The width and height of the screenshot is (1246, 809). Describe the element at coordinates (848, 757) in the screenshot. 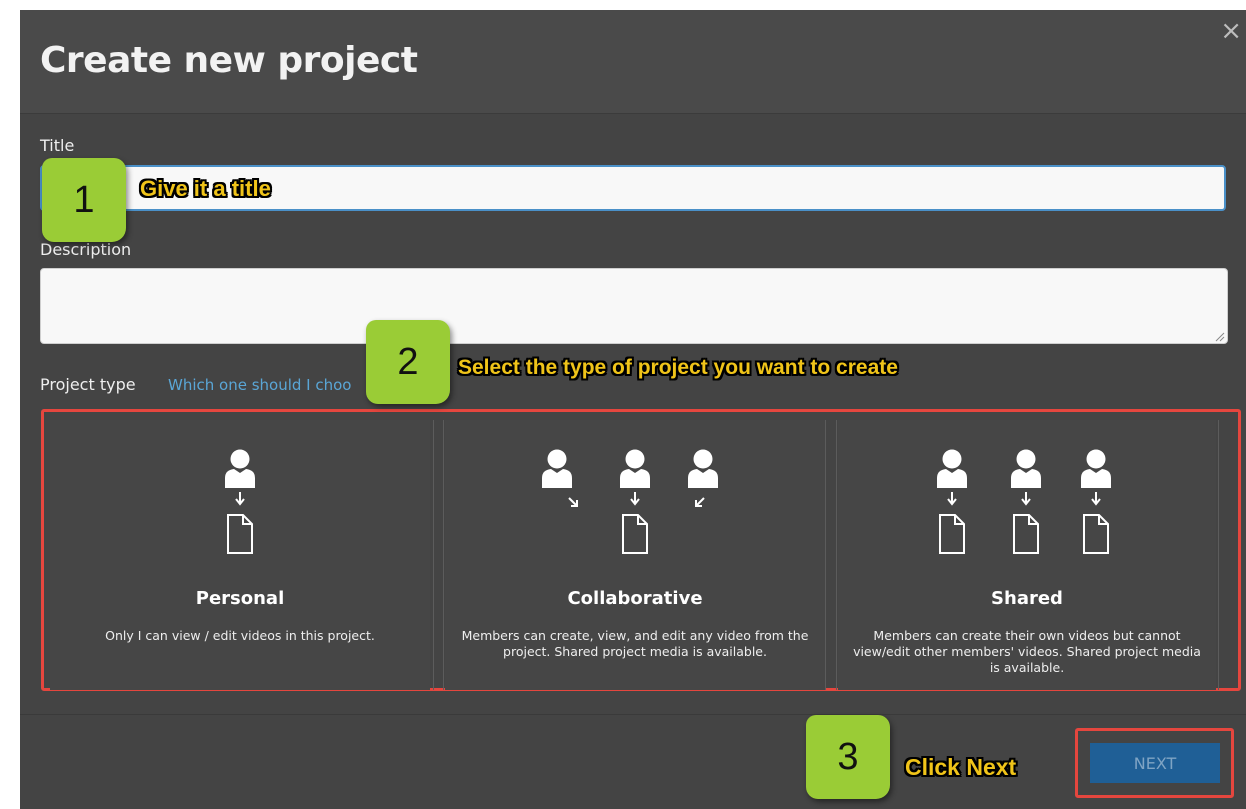

I see `step-3-badge: 3` at that location.